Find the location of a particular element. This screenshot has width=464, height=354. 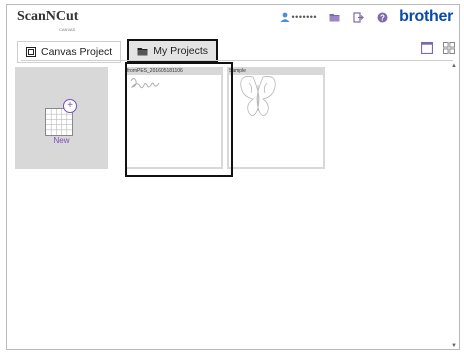

header-bar: ScanNCut CANVAS ••••••• ? brother is located at coordinates (233, 19).